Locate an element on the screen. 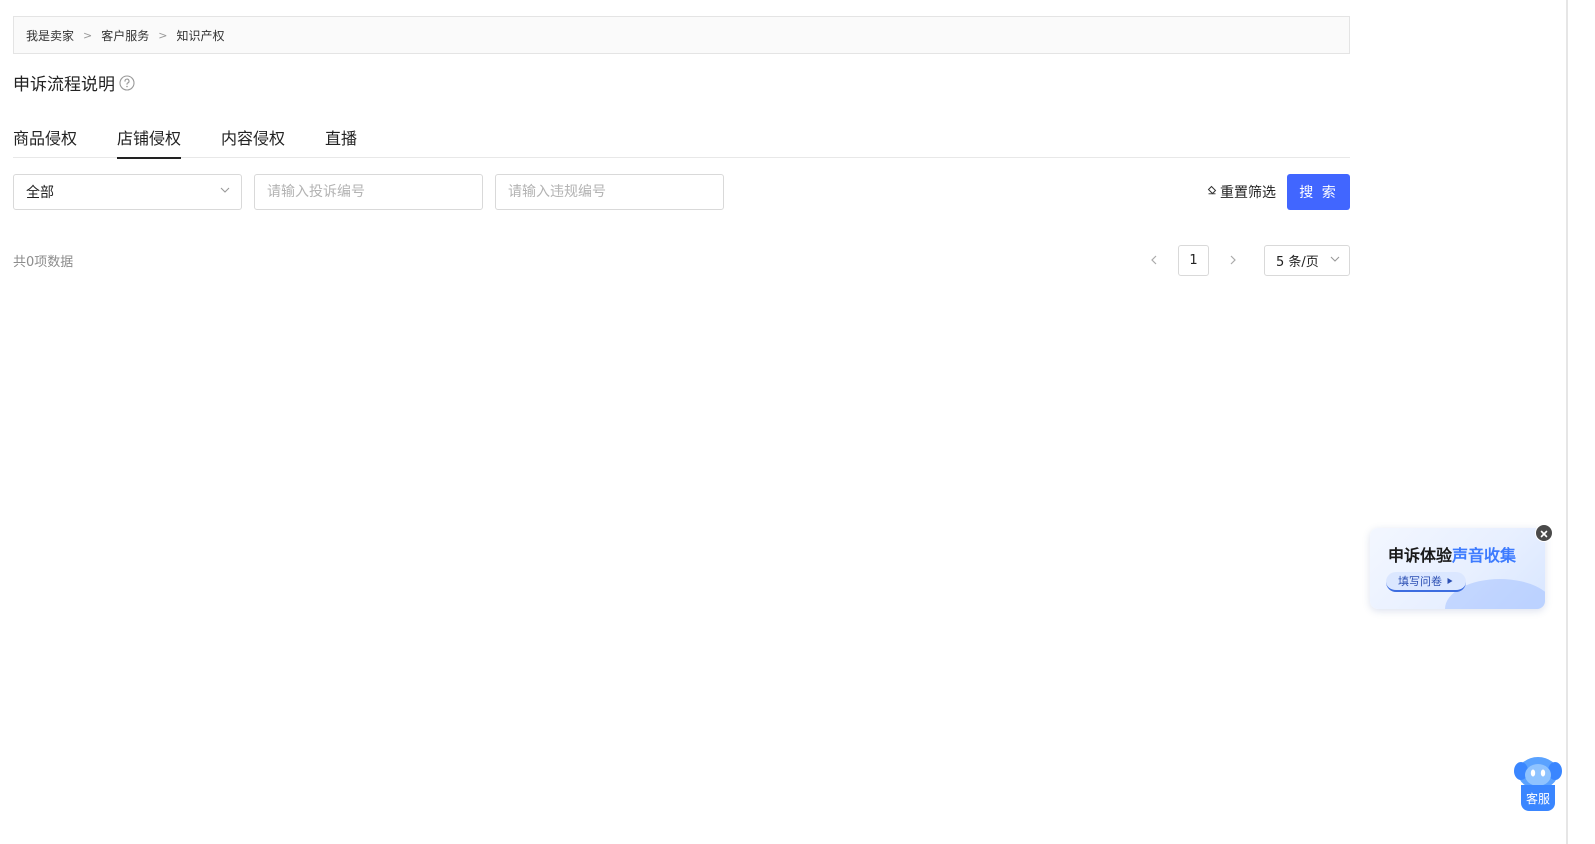 Image resolution: width=1595 pixels, height=844 pixels. survey-title: 申诉体验声音收集 is located at coordinates (1452, 554).